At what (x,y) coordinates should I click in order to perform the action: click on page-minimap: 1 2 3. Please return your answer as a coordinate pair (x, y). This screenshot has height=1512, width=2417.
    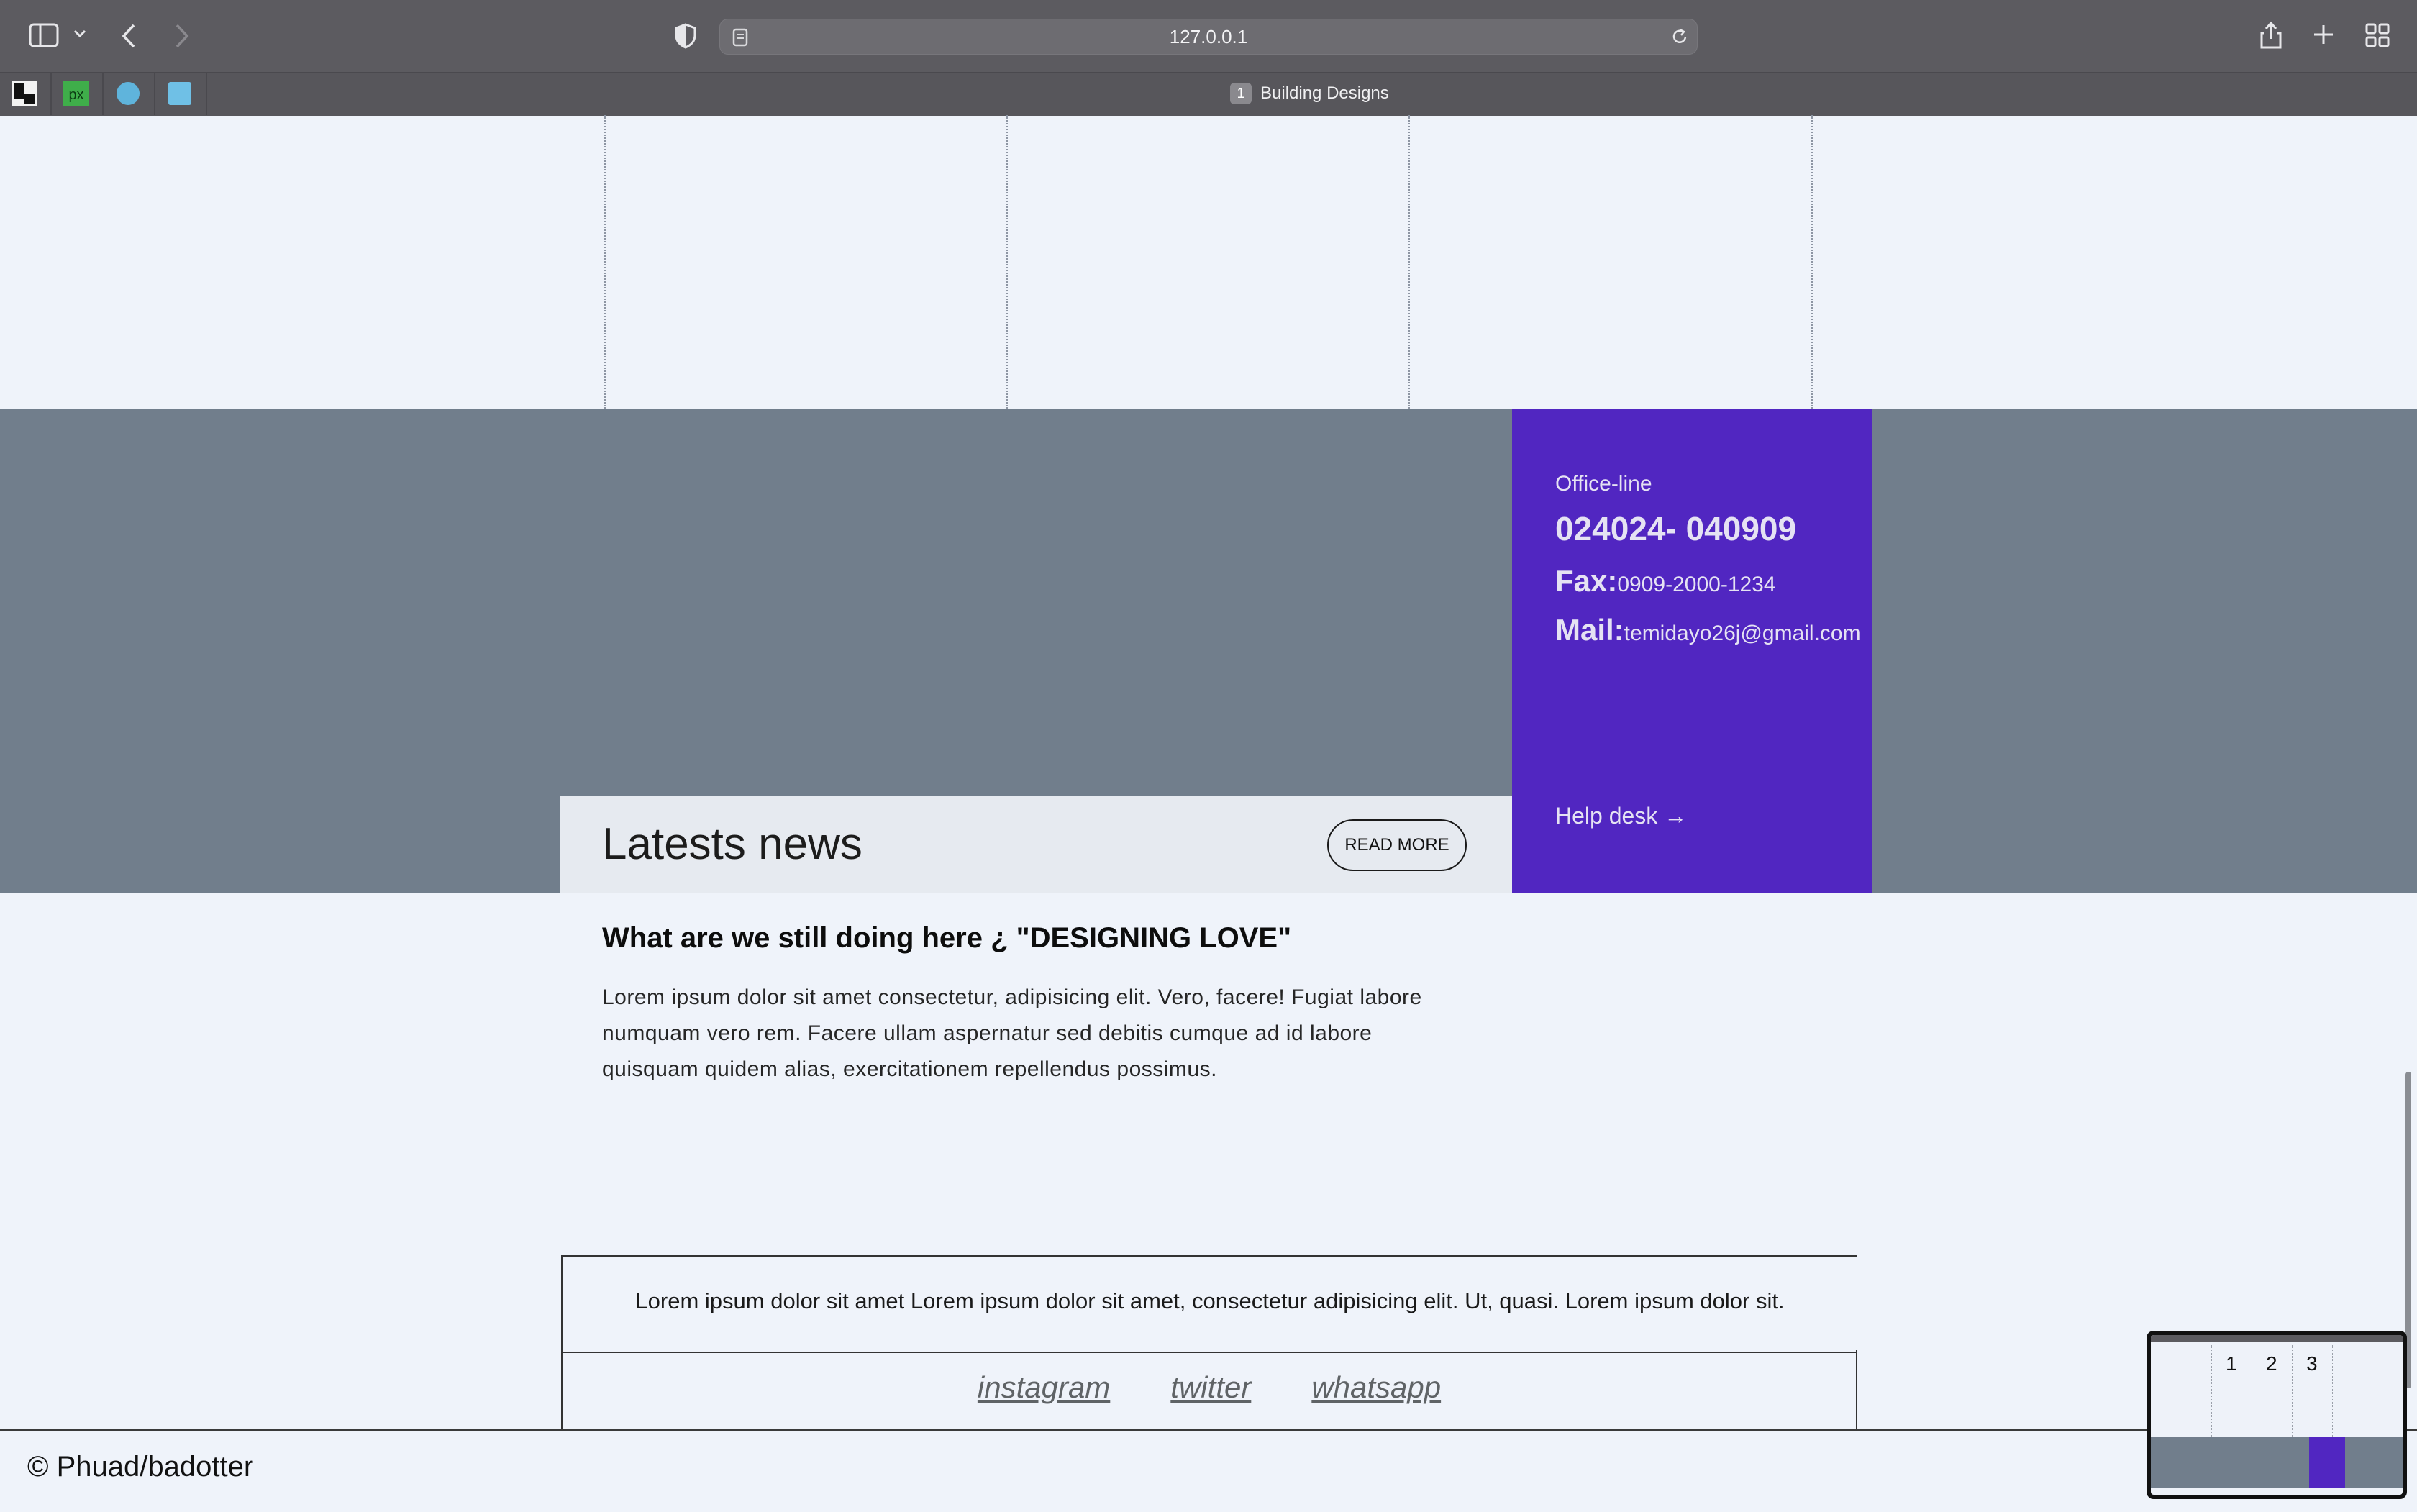
    Looking at the image, I should click on (2277, 1415).